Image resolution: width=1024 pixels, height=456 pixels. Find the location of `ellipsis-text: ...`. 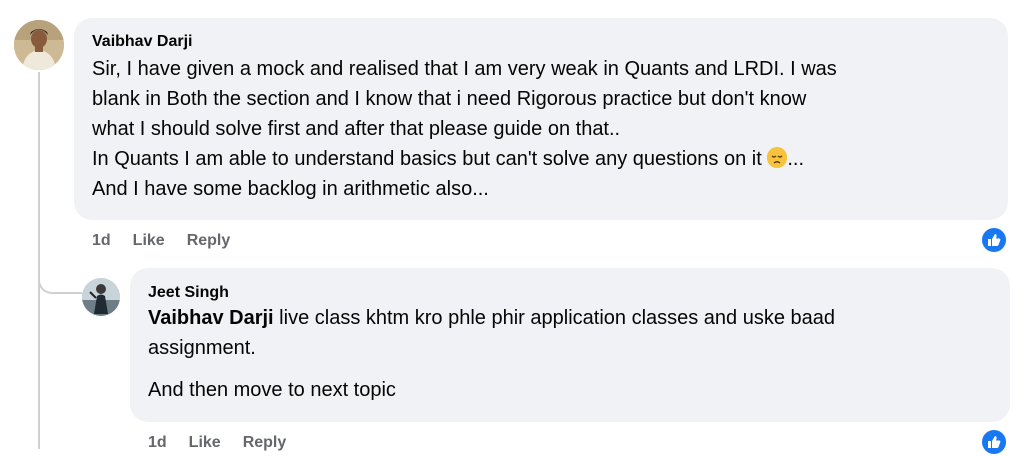

ellipsis-text: ... is located at coordinates (796, 159).